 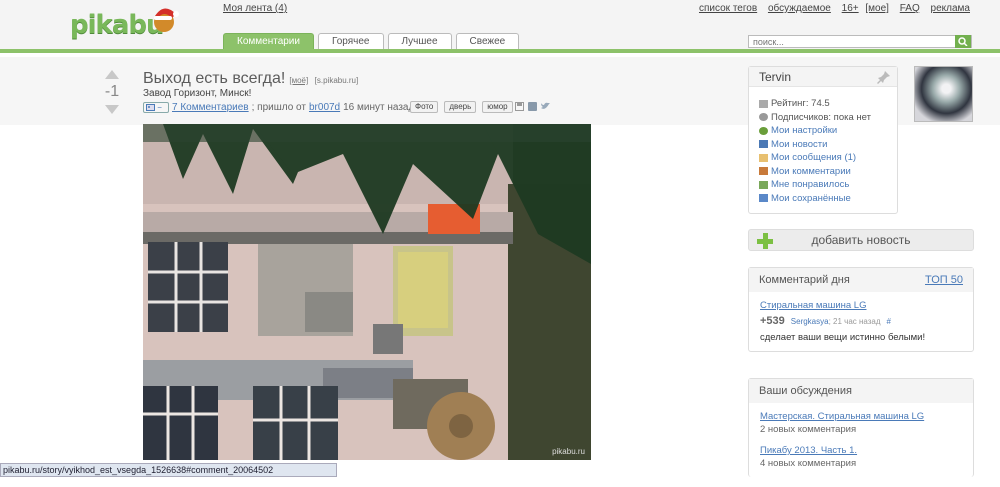 I want to click on settings-link: Мои настройки, so click(x=804, y=130).